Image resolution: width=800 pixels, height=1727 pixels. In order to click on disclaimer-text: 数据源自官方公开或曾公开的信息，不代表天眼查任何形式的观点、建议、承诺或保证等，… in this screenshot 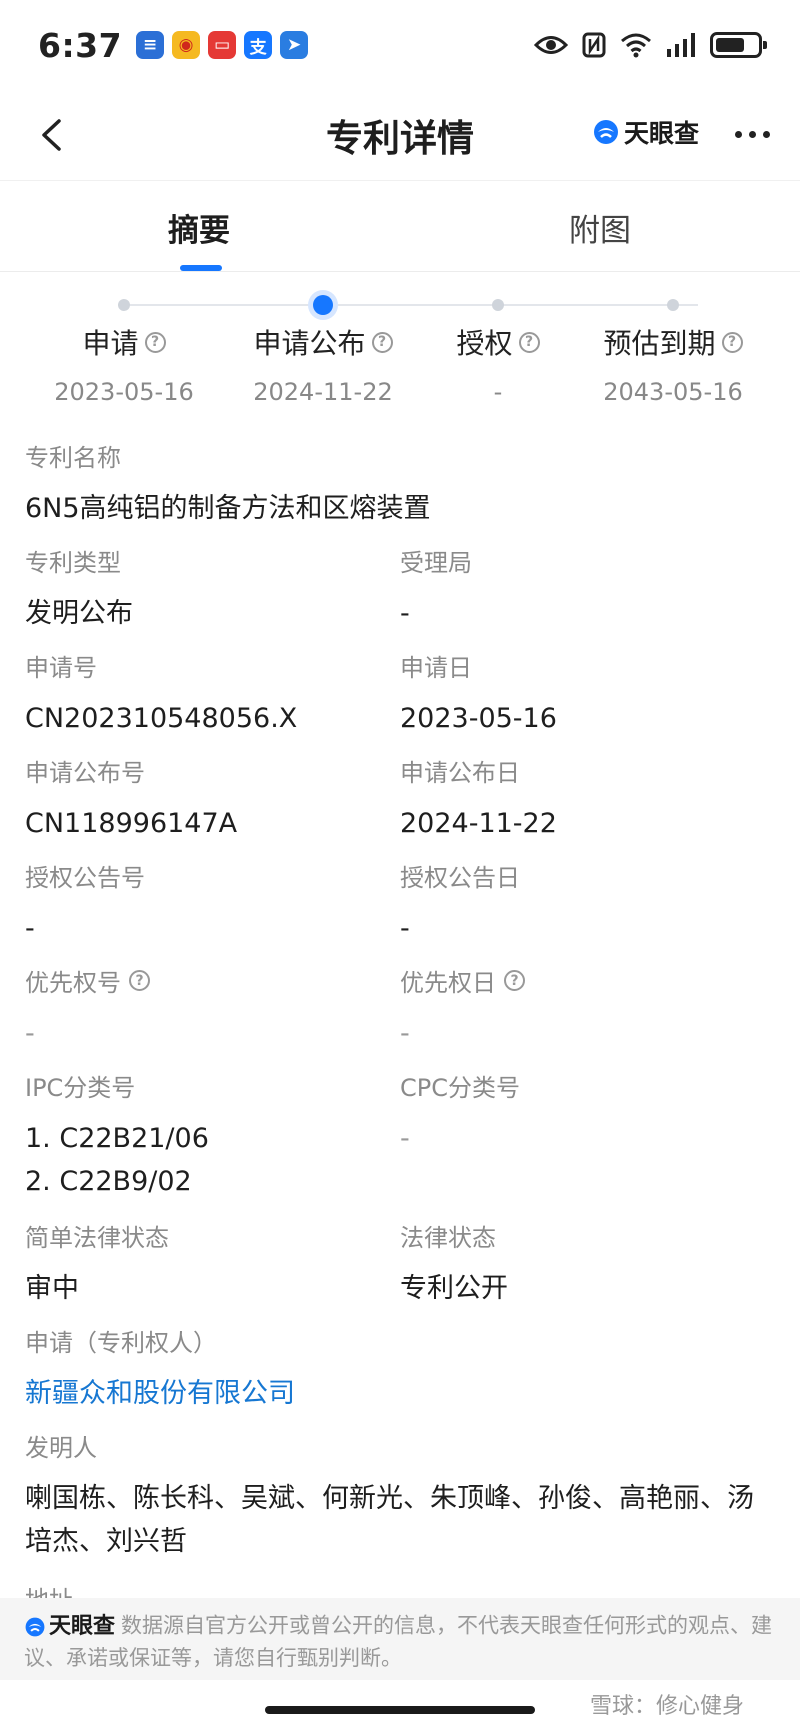, I will do `click(398, 1642)`.